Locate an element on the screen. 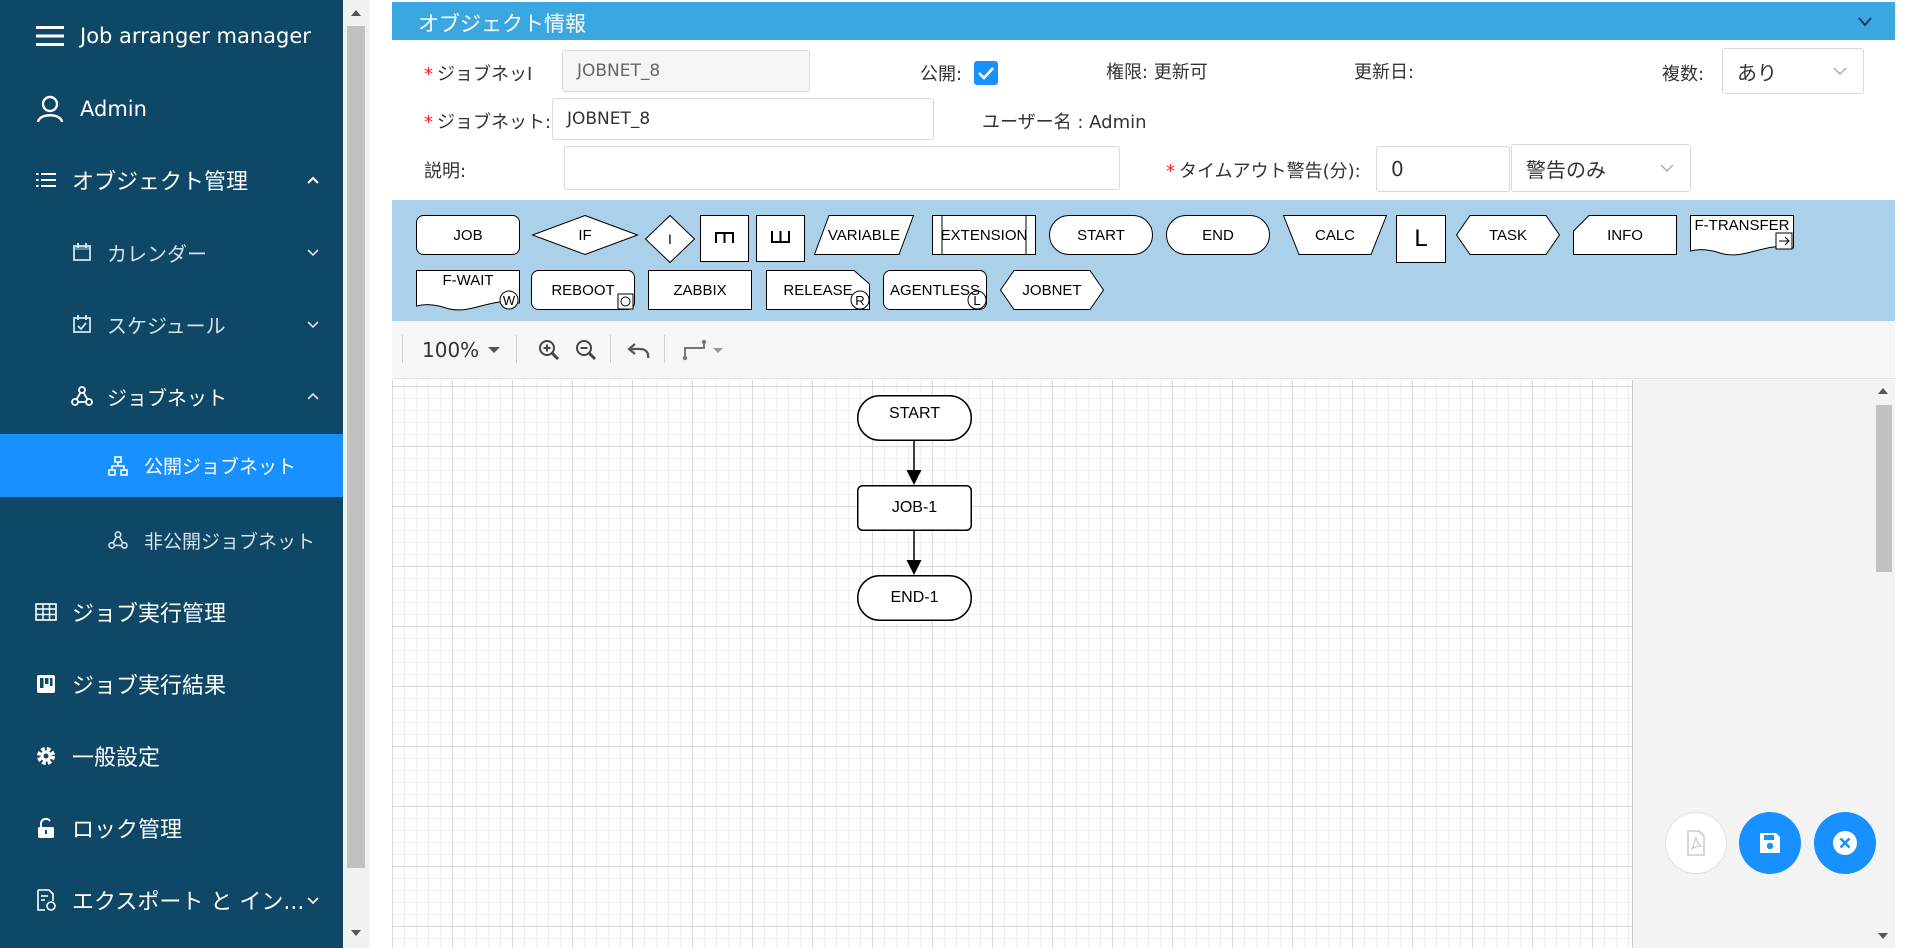 Image resolution: width=1920 pixels, height=948 pixels. user-icon is located at coordinates (50, 109).